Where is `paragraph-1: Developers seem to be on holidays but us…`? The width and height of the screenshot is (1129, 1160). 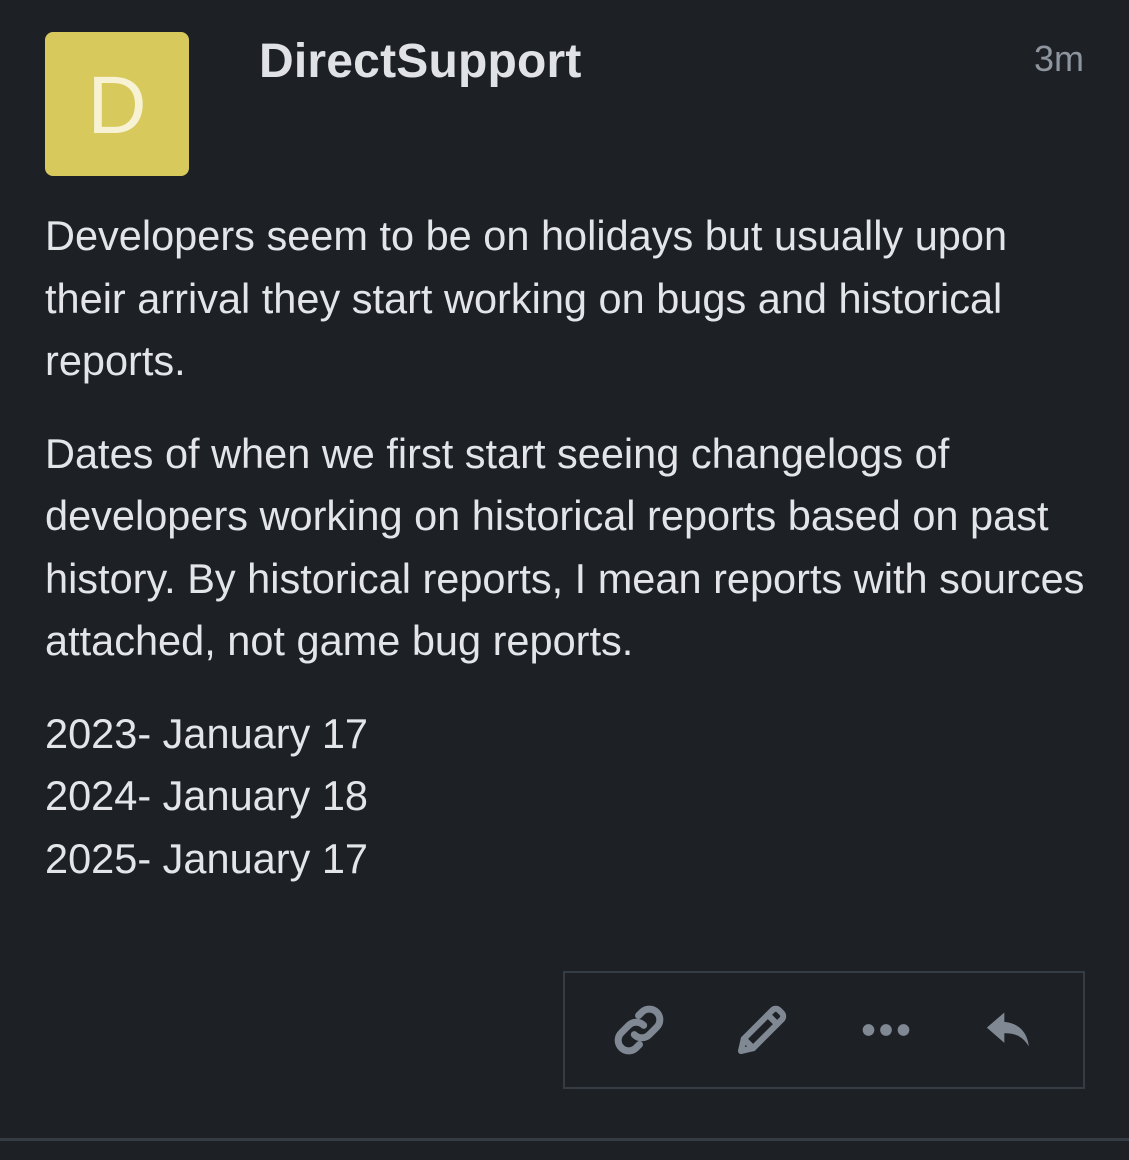
paragraph-1: Developers seem to be on holidays but us… is located at coordinates (526, 298).